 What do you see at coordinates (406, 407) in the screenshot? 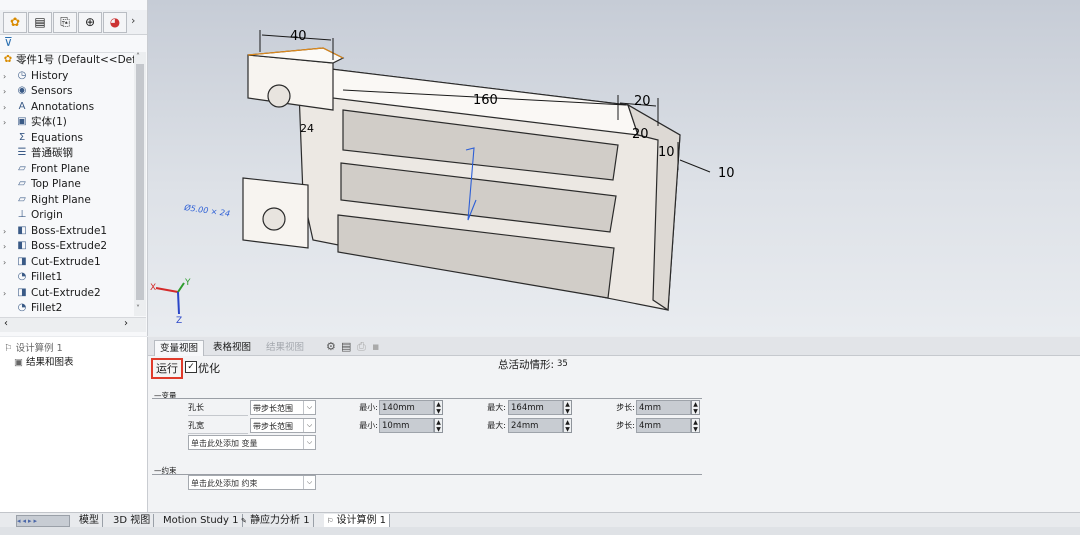
I see `min-input: 140mm` at bounding box center [406, 407].